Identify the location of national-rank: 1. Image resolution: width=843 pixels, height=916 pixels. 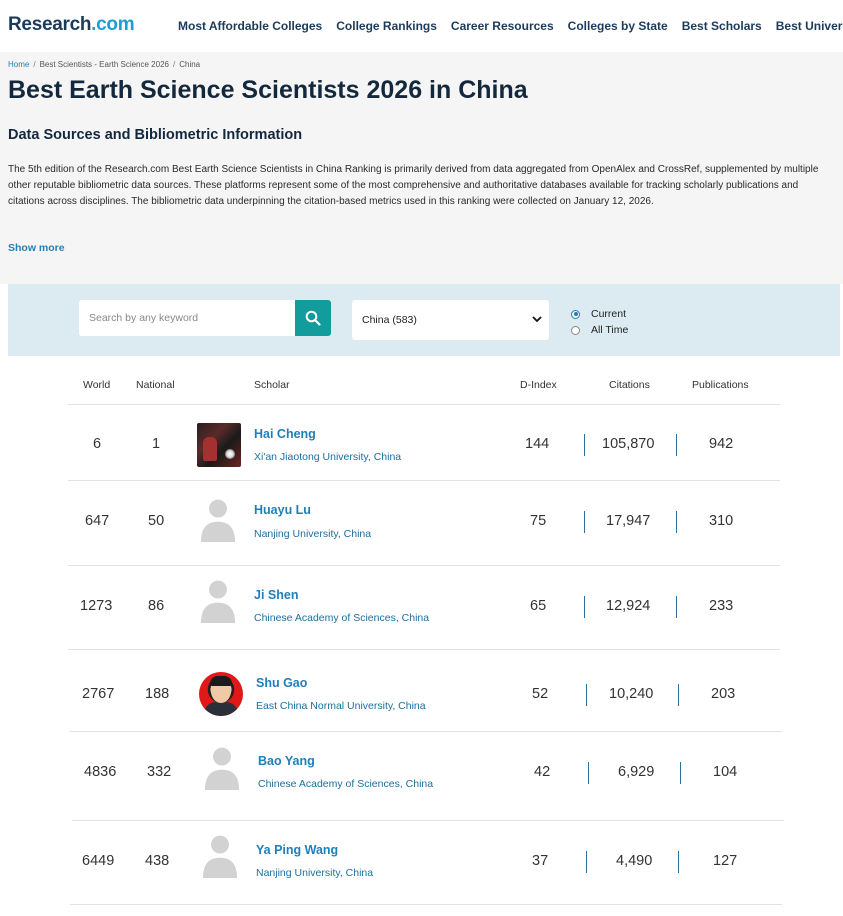
(156, 444).